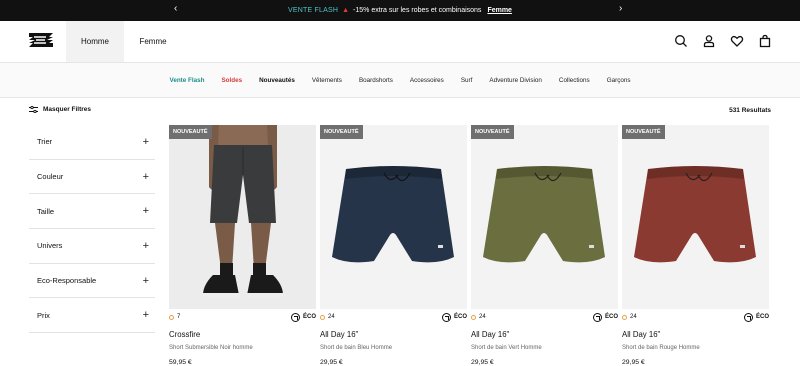 Image resolution: width=800 pixels, height=366 pixels. Describe the element at coordinates (187, 80) in the screenshot. I see `nav-vente-flash: Vente Flash` at that location.